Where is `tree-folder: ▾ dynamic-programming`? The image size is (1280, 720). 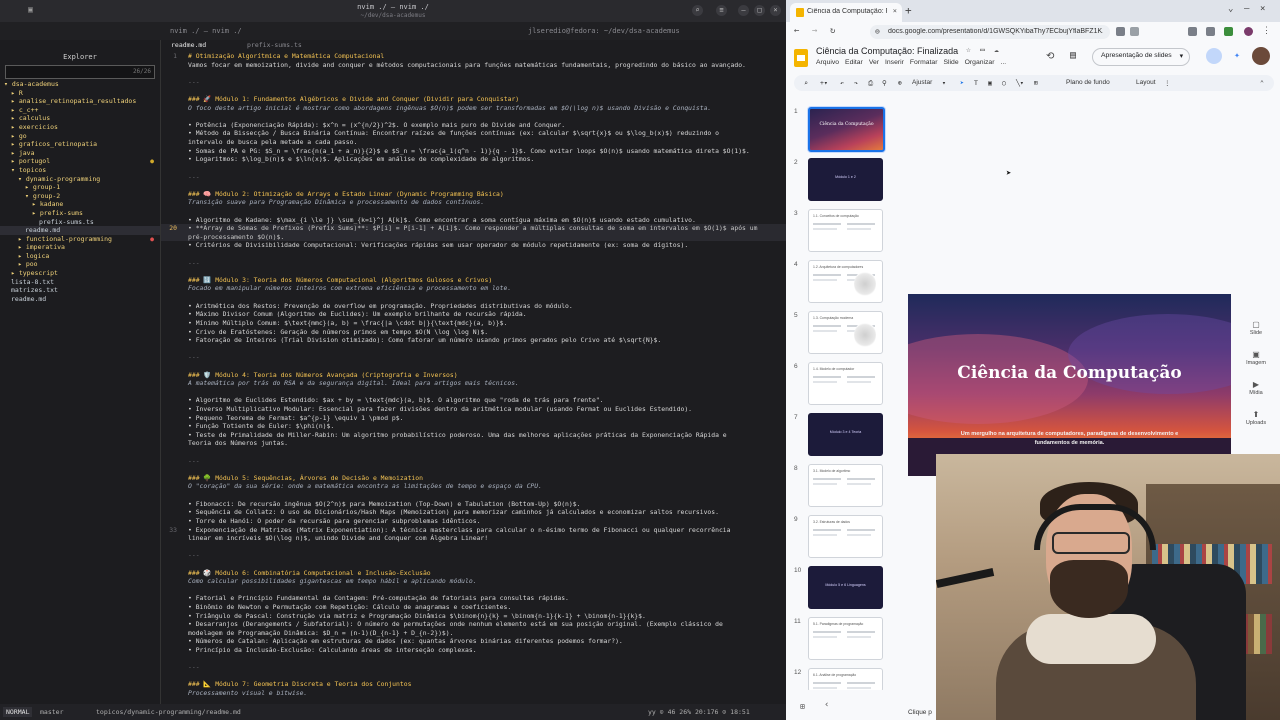 tree-folder: ▾ dynamic-programming is located at coordinates (80, 179).